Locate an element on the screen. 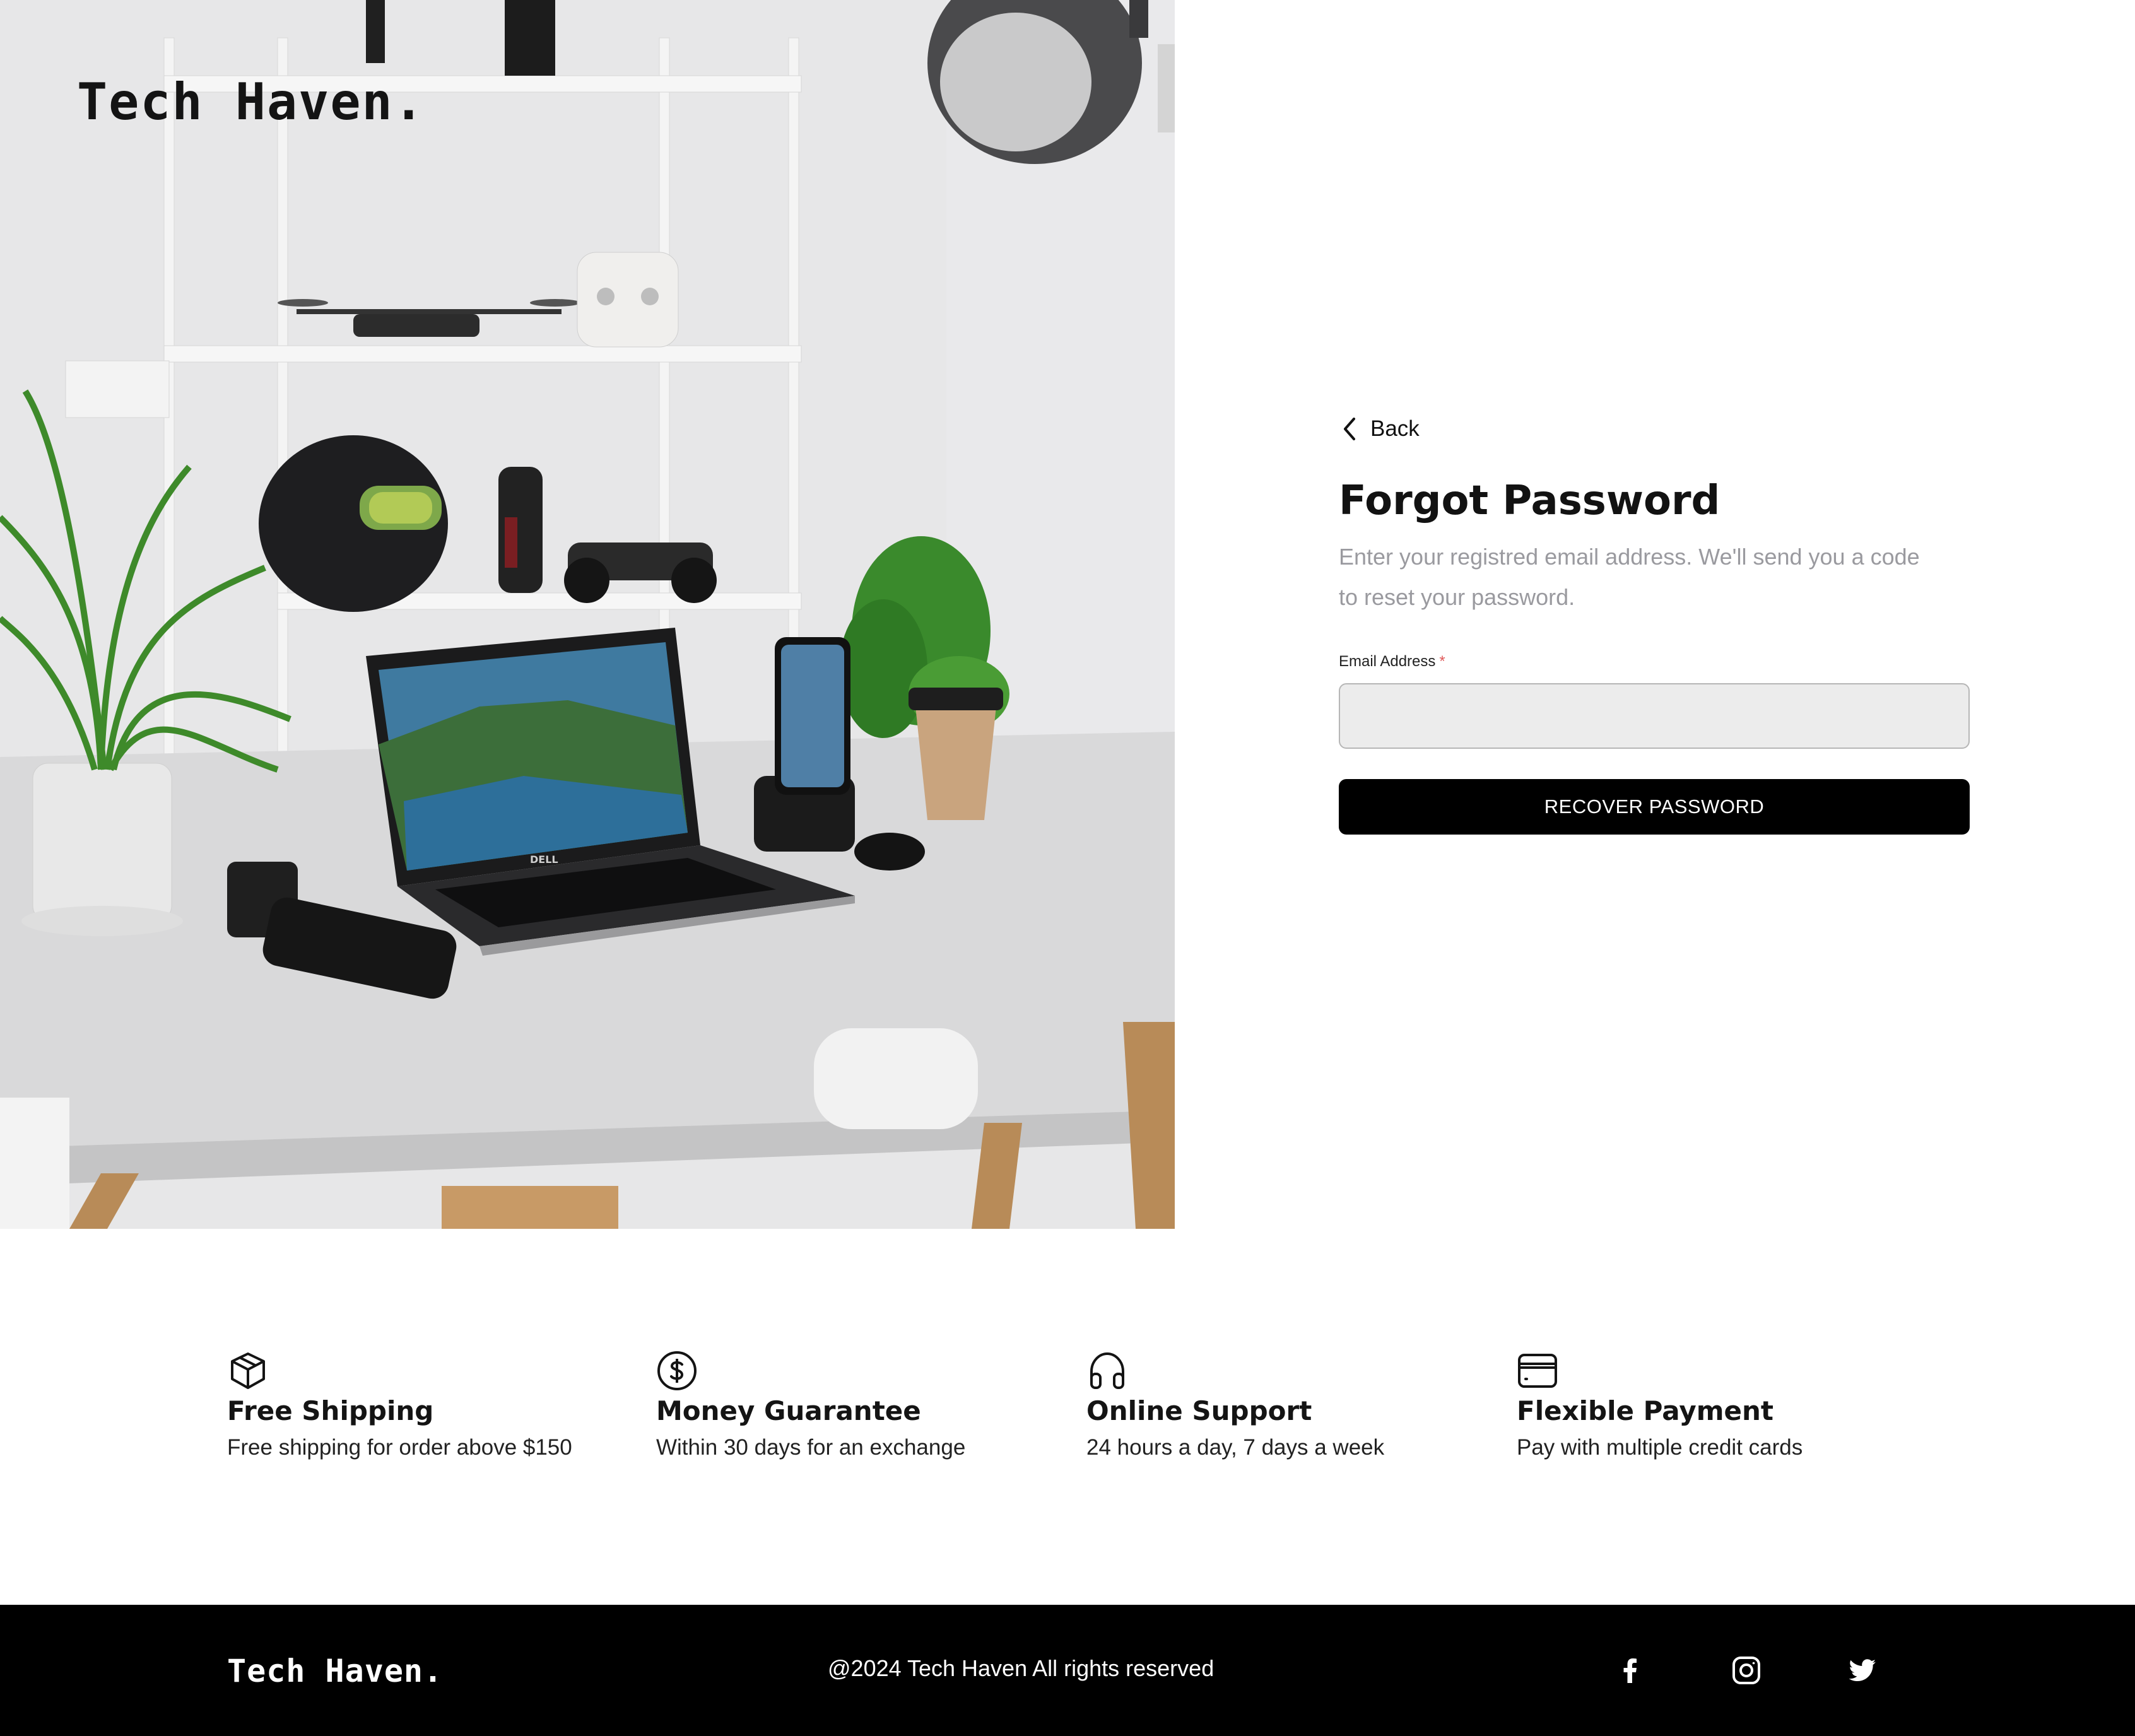 The width and height of the screenshot is (2135, 1736). feature-title: Online Support is located at coordinates (1199, 1410).